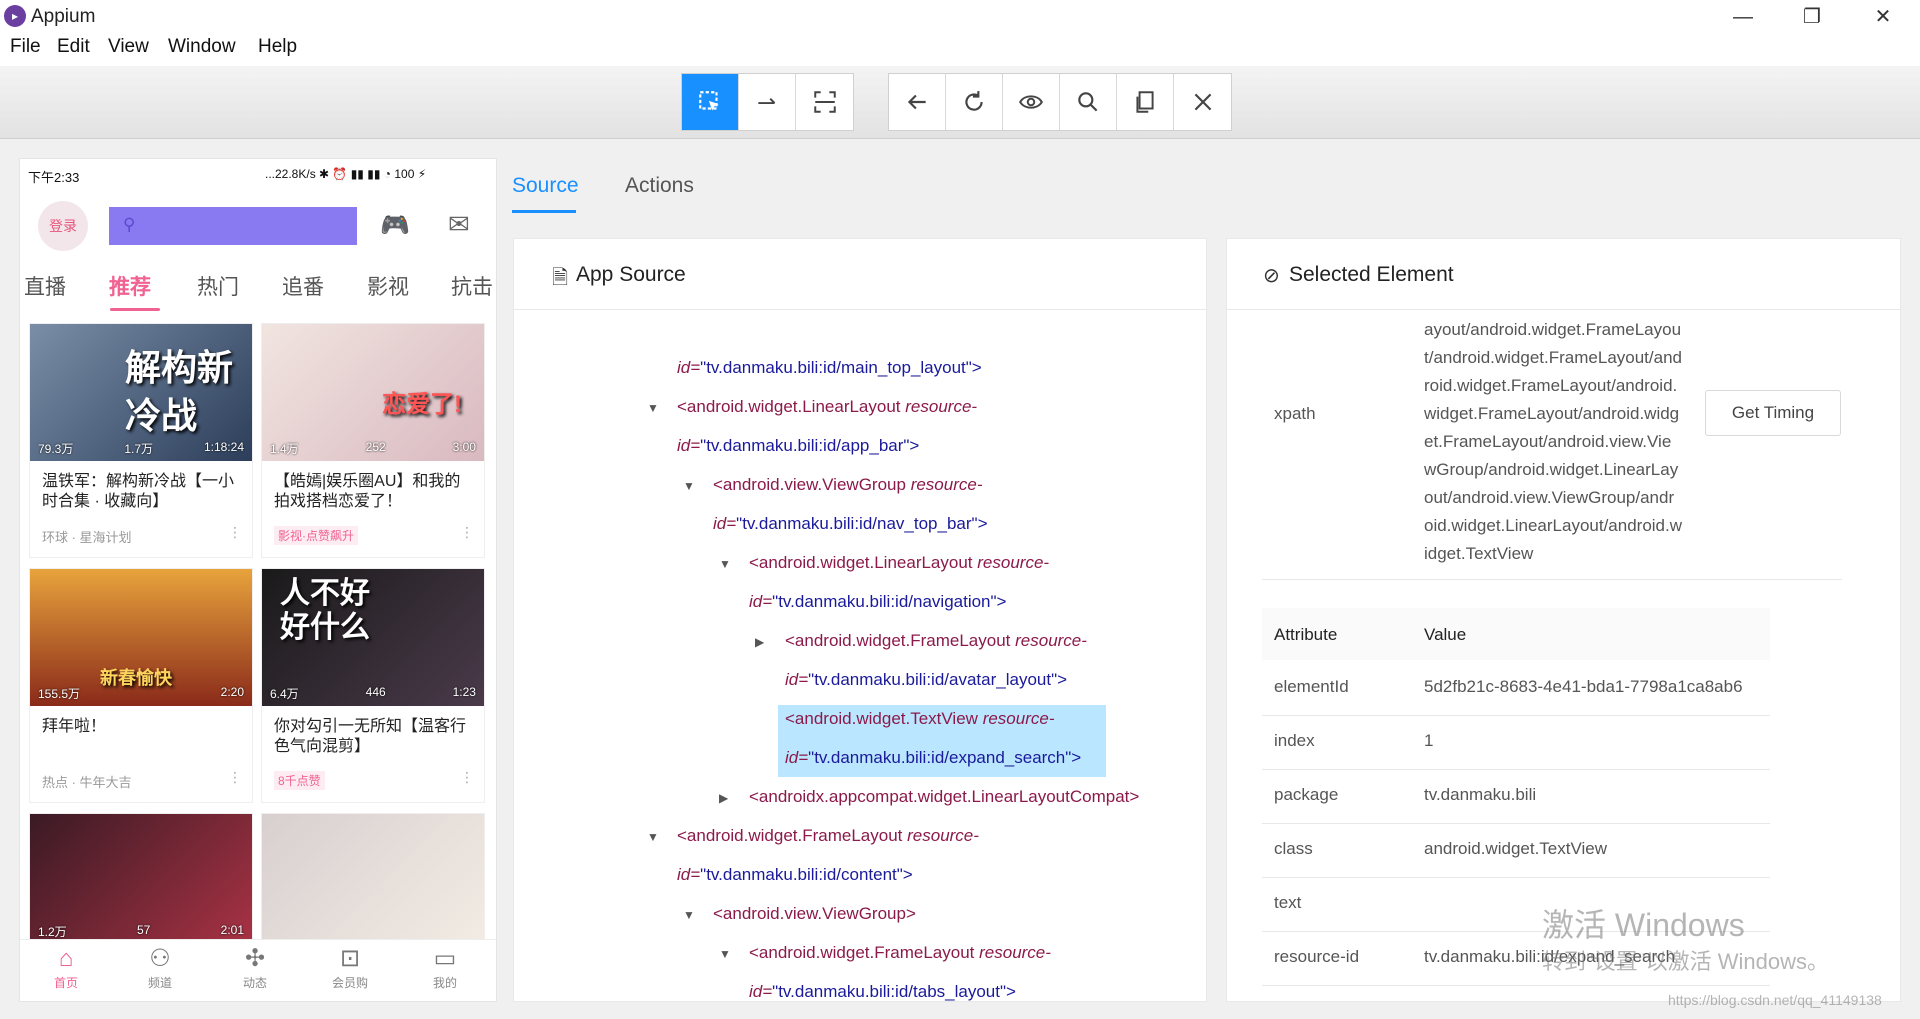 The image size is (1920, 1019). I want to click on nav-shop: ⊡ 会员购, so click(350, 967).